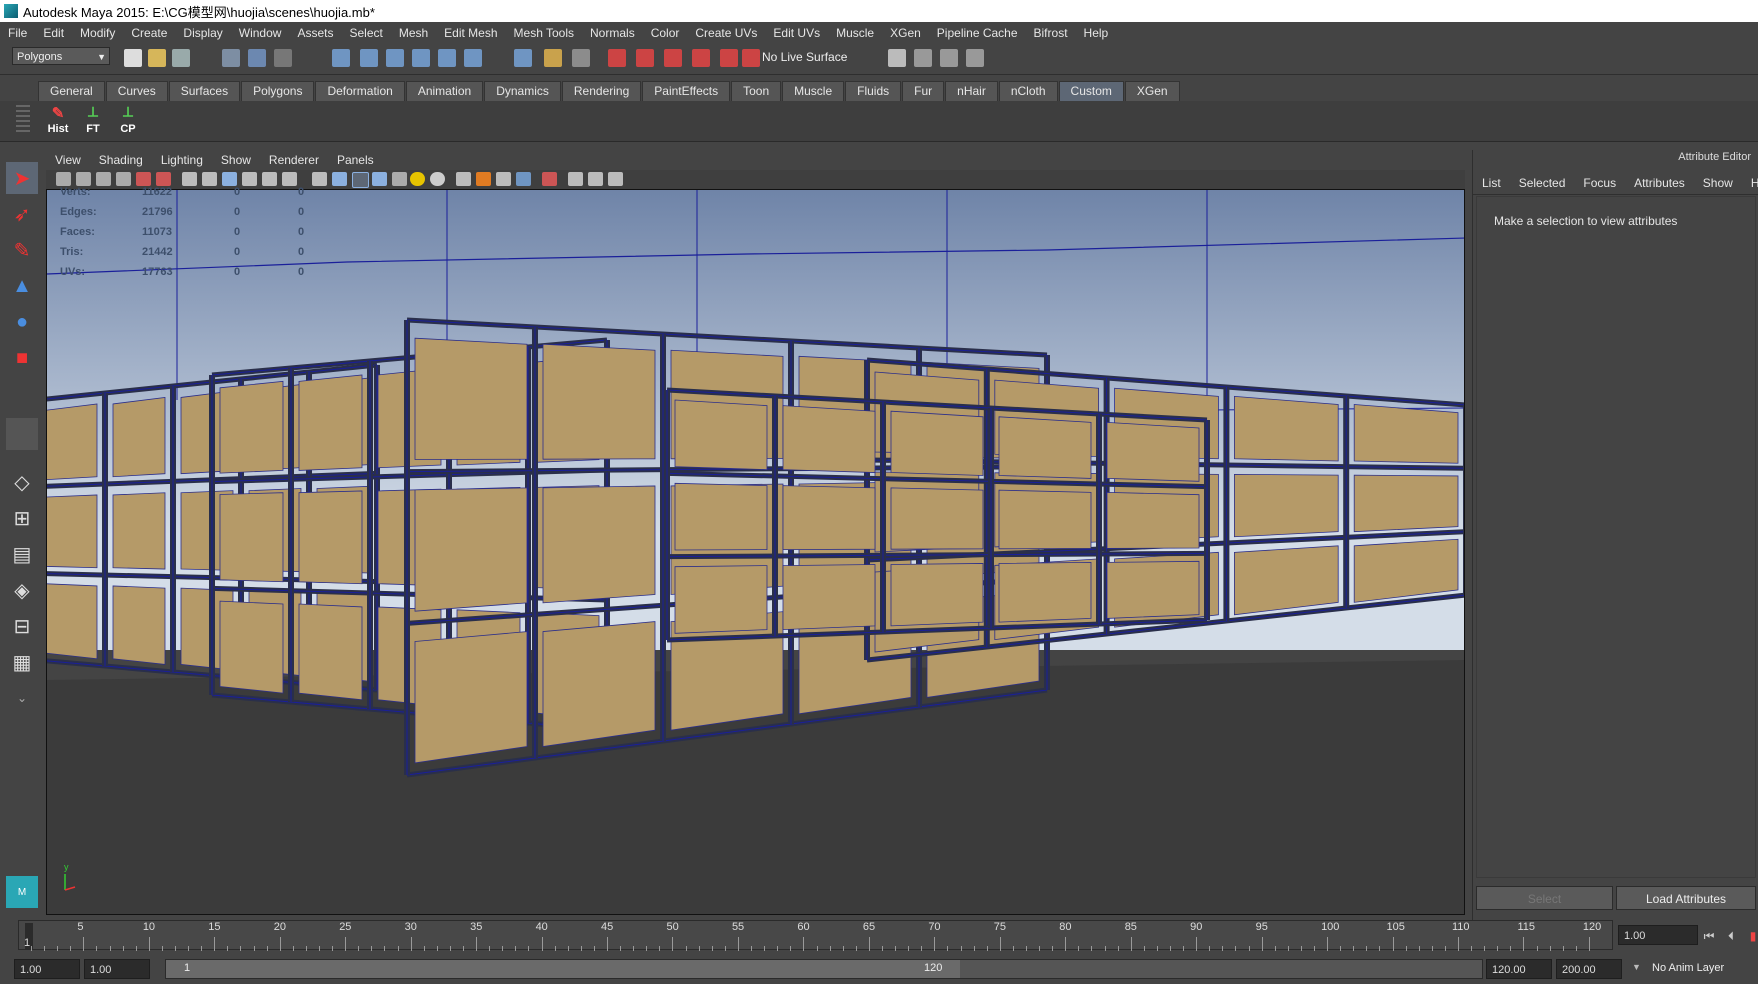  Describe the element at coordinates (1599, 183) in the screenshot. I see `attr-menu-focus: Focus` at that location.